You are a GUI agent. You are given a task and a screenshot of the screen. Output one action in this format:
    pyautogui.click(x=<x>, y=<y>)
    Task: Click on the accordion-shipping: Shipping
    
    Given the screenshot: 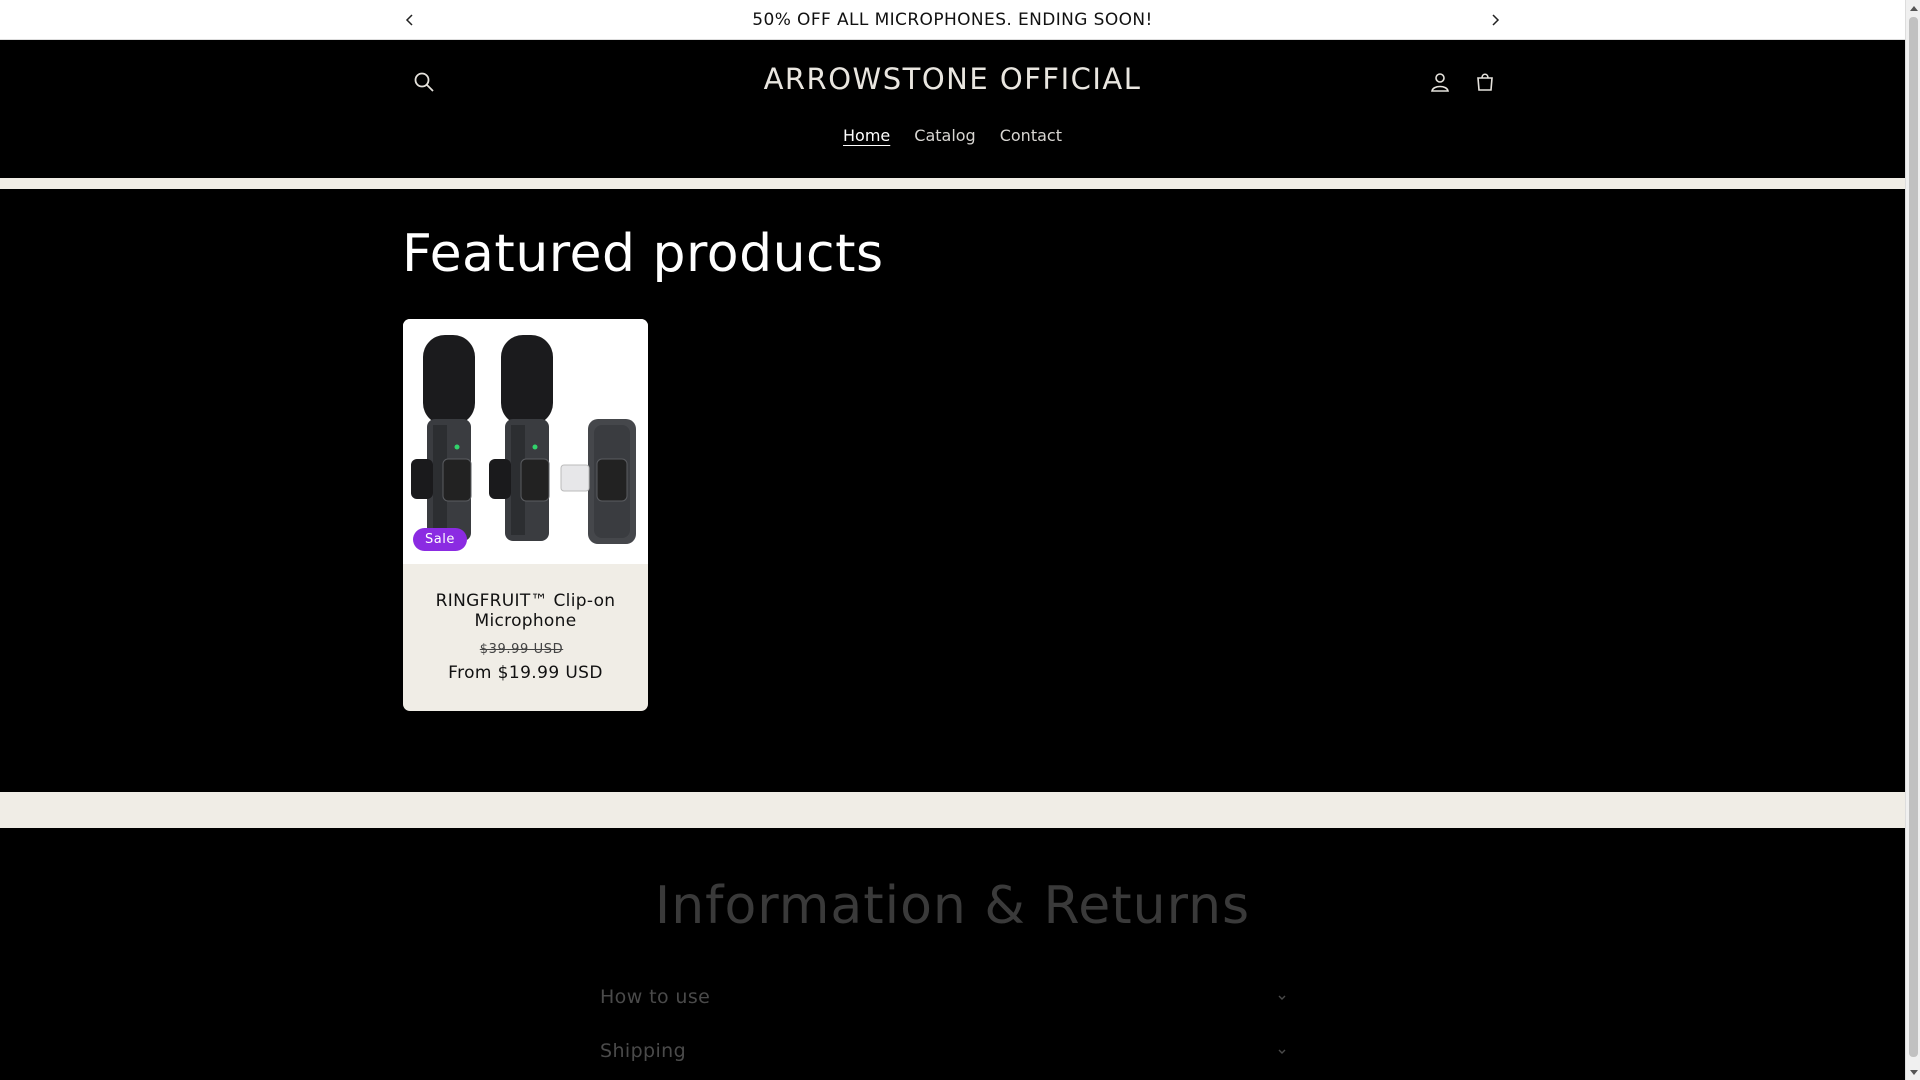 What is the action you would take?
    pyautogui.click(x=945, y=1052)
    